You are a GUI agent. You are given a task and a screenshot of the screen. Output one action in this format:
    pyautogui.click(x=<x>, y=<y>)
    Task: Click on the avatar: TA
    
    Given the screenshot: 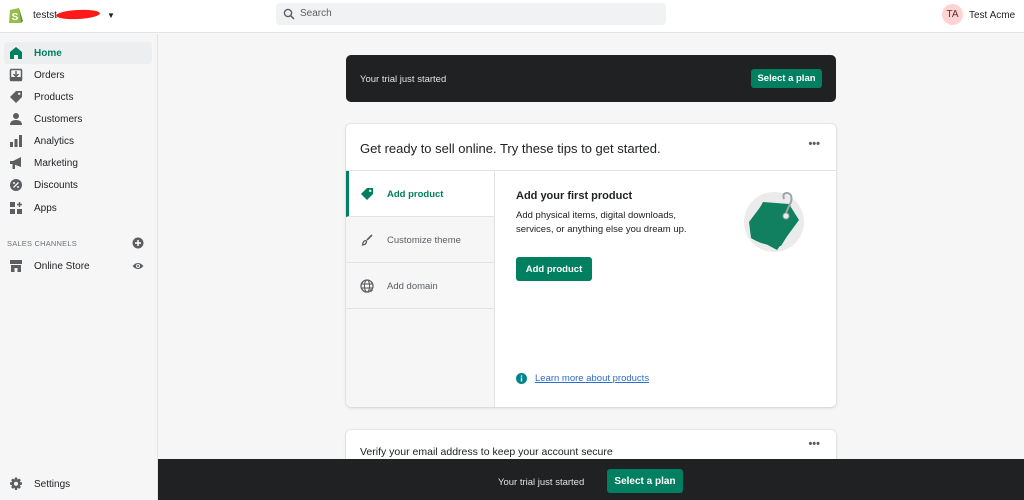 What is the action you would take?
    pyautogui.click(x=952, y=14)
    